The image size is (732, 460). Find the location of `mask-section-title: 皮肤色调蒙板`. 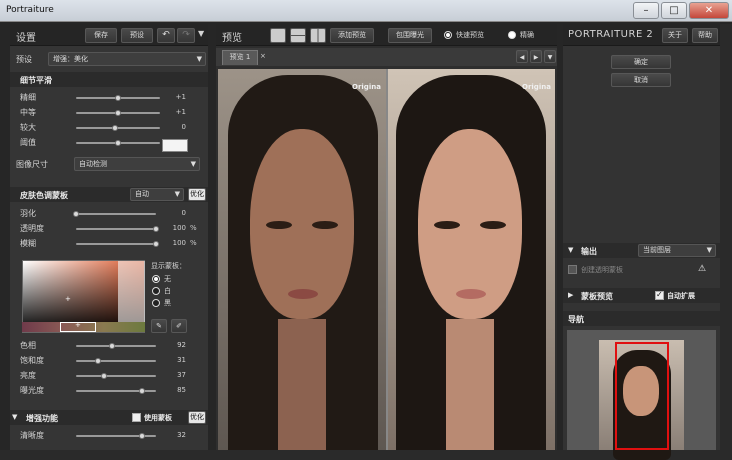

mask-section-title: 皮肤色调蒙板 is located at coordinates (44, 195).